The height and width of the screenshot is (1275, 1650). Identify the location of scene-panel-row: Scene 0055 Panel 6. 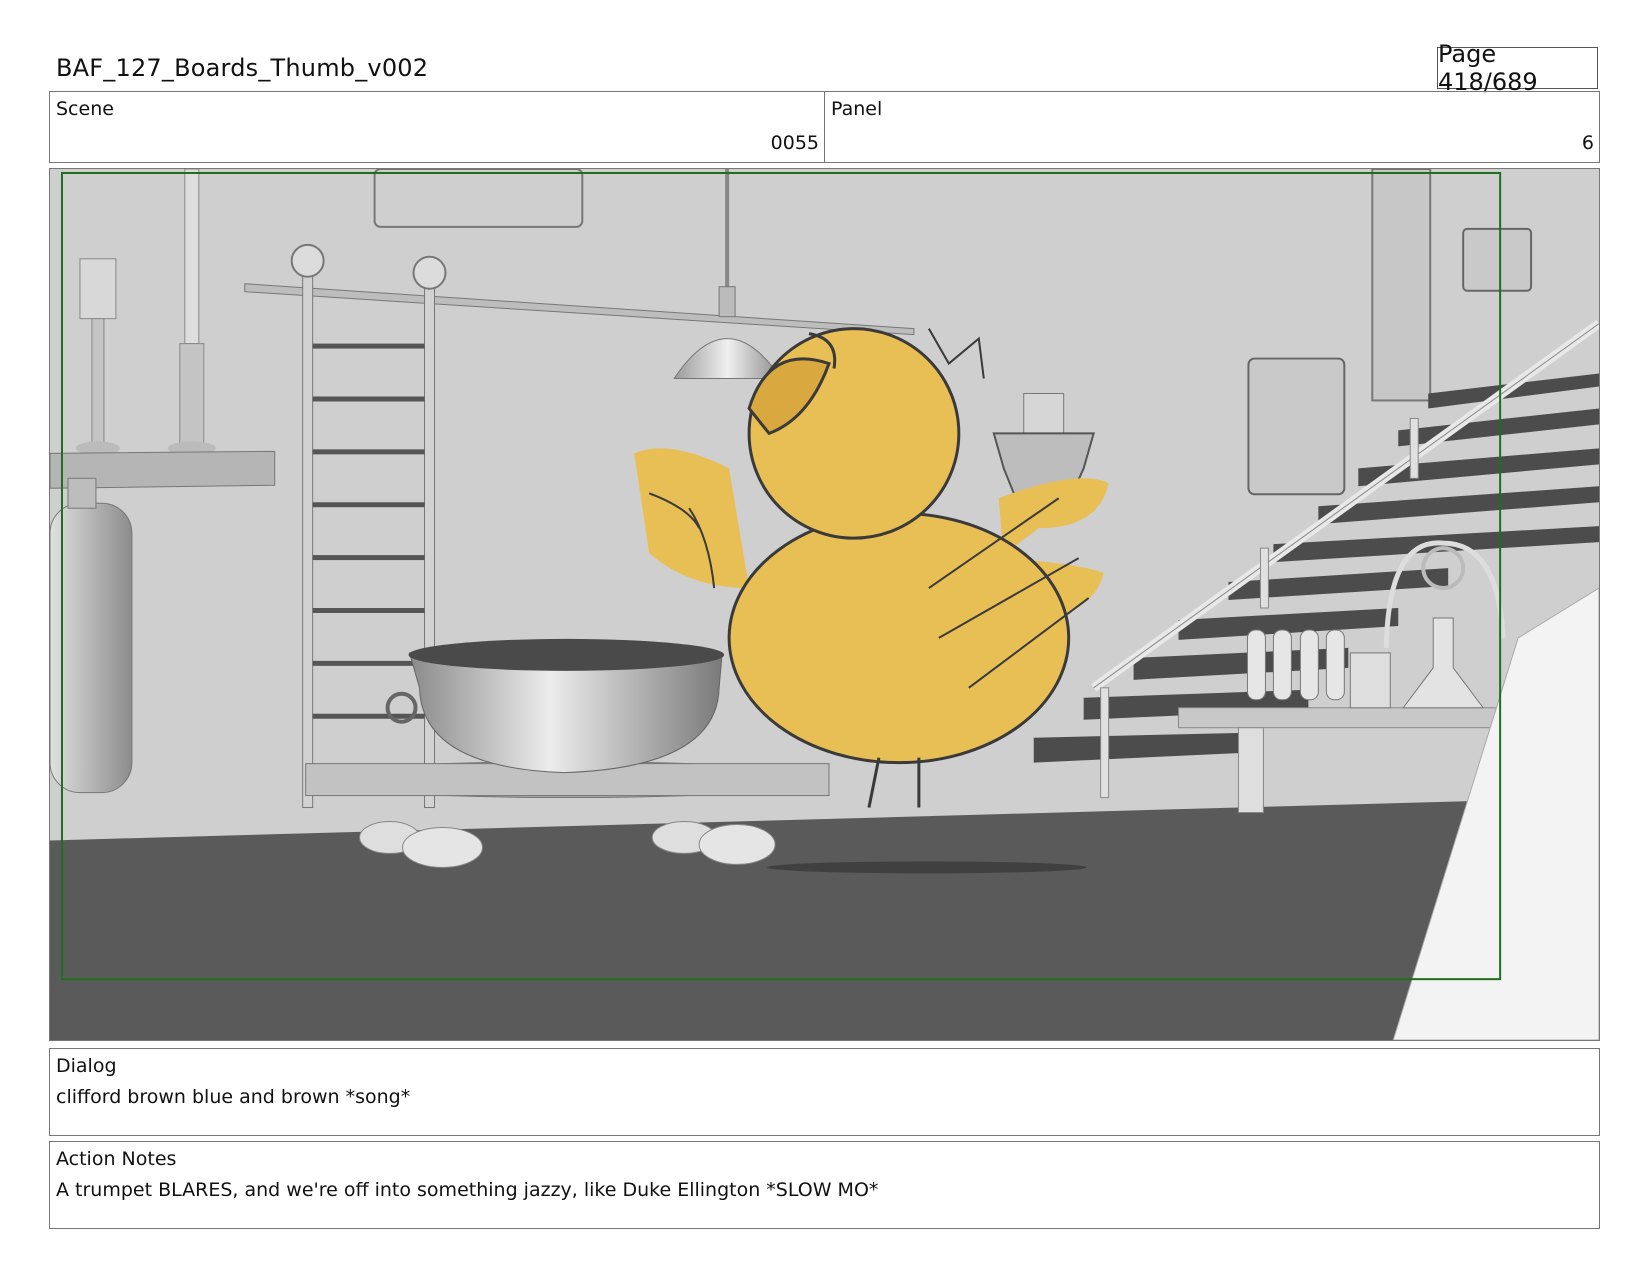
(824, 127).